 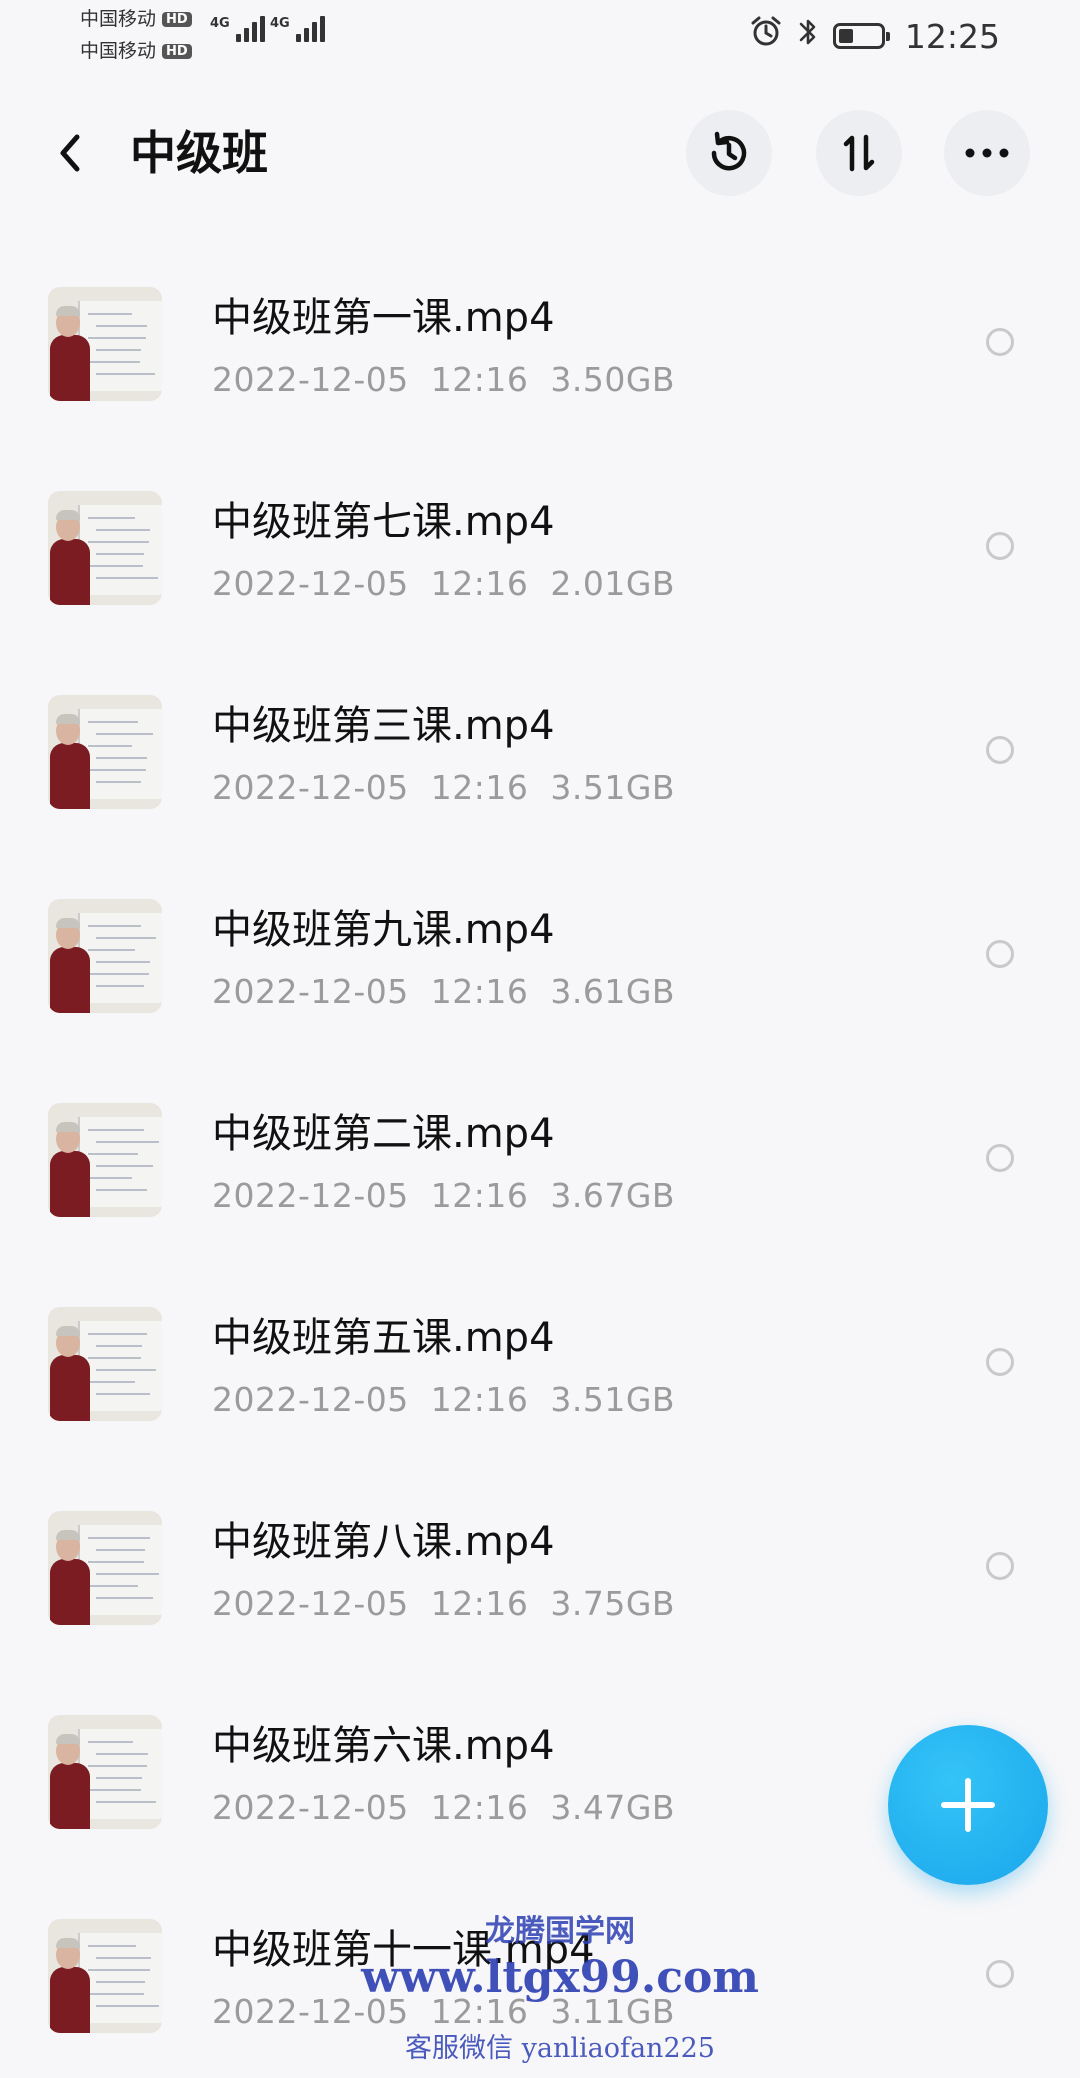 I want to click on network-type-2: 4G, so click(x=280, y=23).